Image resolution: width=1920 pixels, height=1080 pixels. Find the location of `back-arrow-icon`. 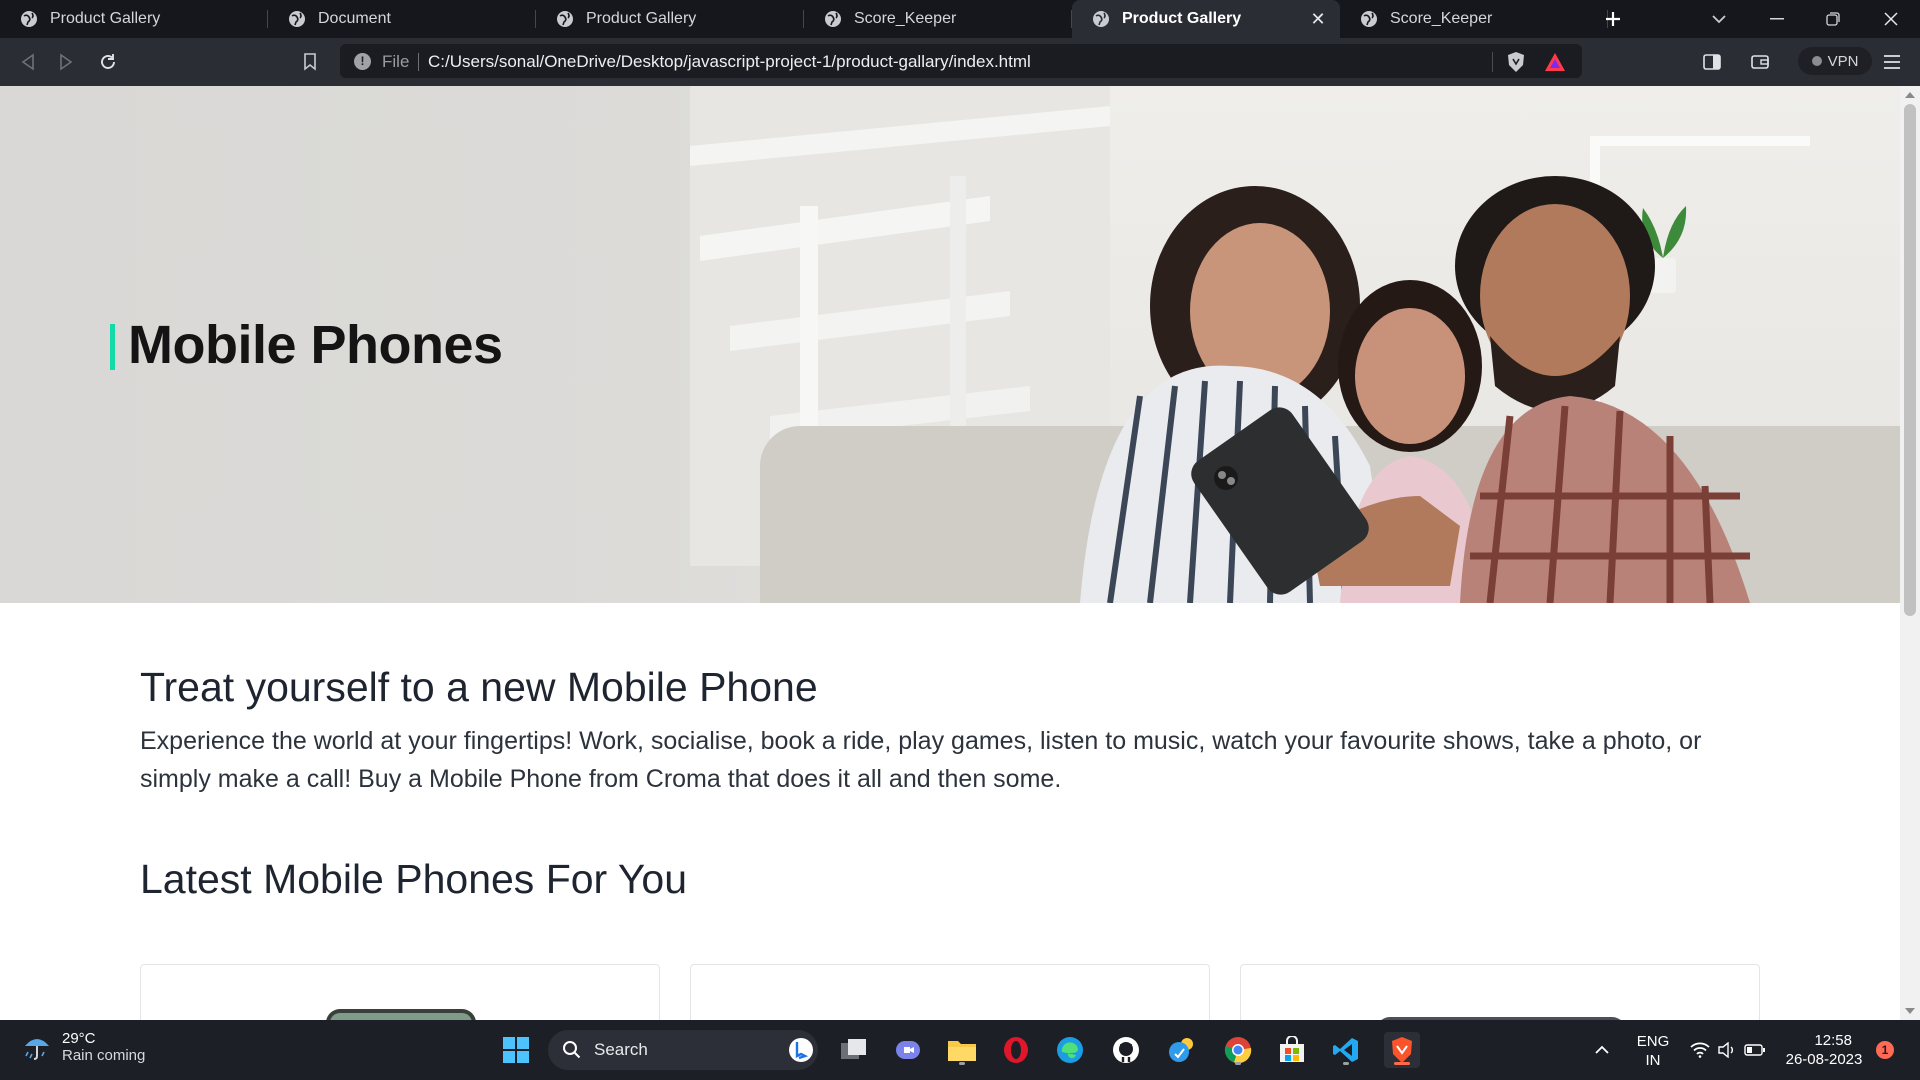

back-arrow-icon is located at coordinates (27, 62).